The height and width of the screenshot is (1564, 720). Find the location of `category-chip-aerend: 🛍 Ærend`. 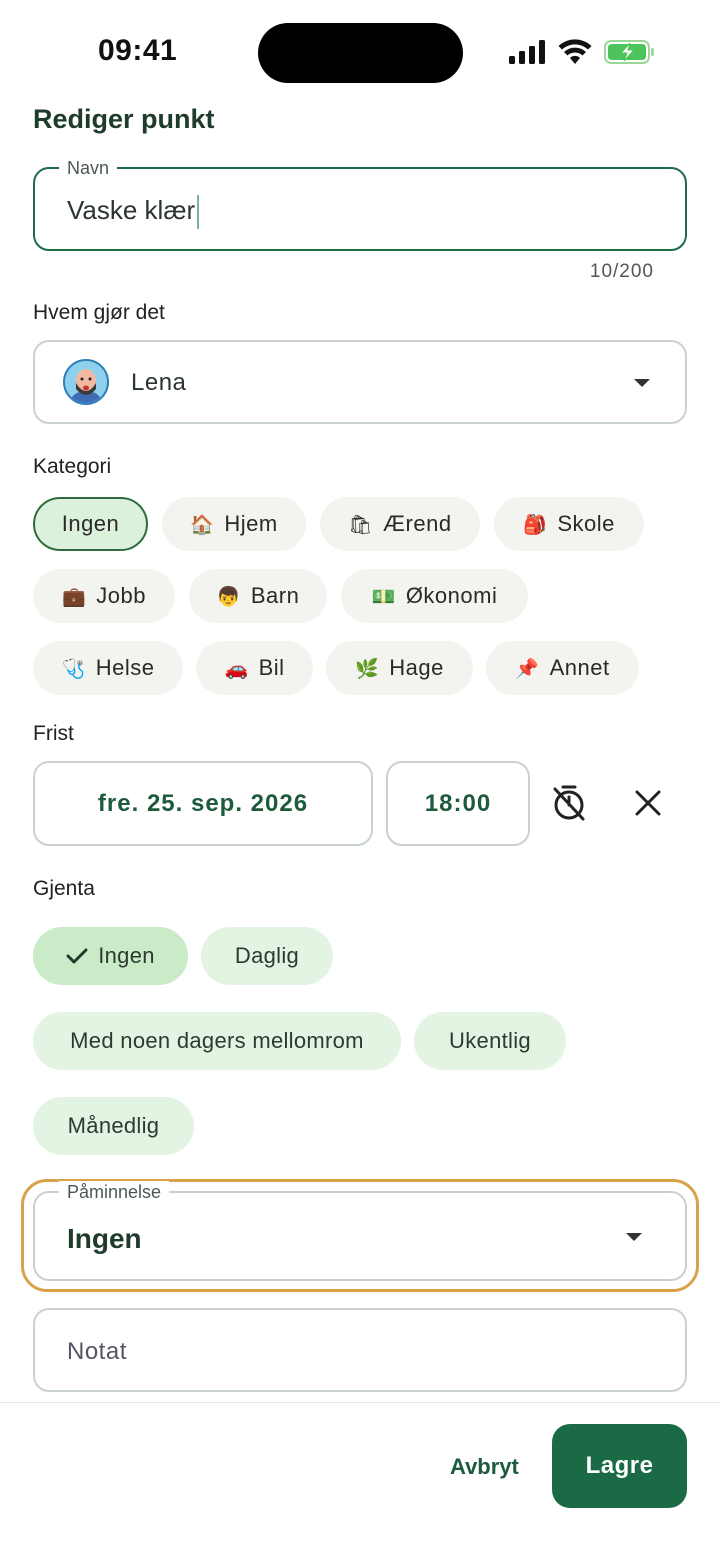

category-chip-aerend: 🛍 Ærend is located at coordinates (400, 524).